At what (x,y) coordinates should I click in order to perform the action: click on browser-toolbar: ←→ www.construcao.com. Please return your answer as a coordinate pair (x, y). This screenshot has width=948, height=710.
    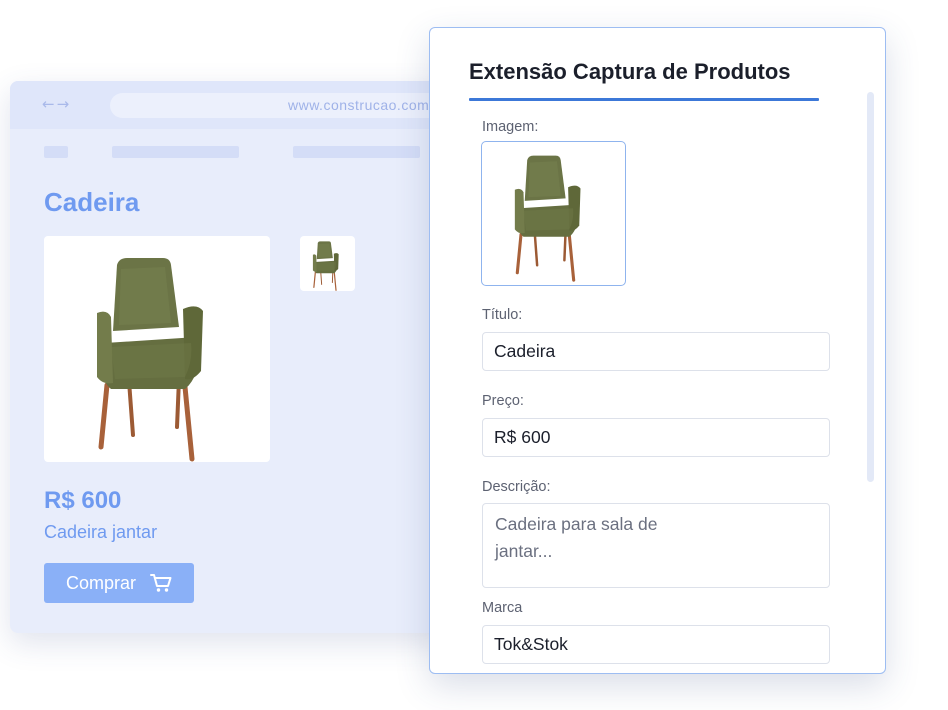
    Looking at the image, I should click on (230, 105).